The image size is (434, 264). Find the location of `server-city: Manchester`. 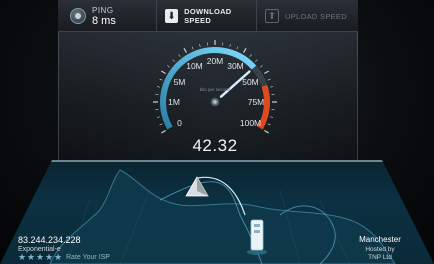

server-city: Manchester is located at coordinates (380, 239).